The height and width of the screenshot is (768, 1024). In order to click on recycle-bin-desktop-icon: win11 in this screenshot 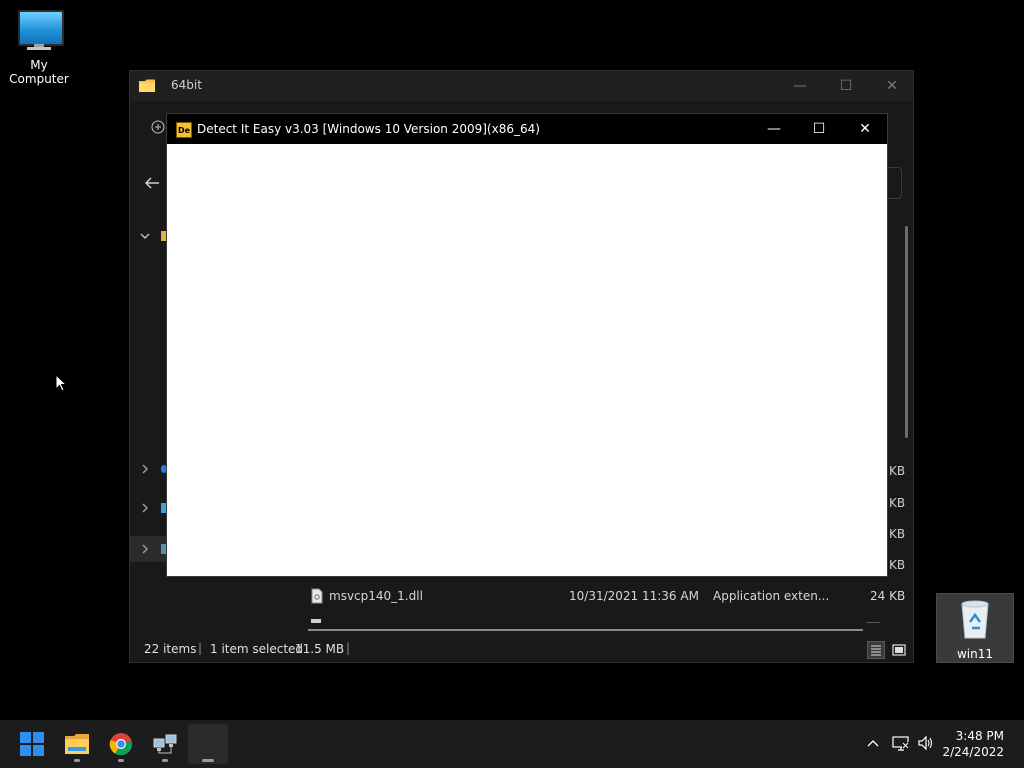, I will do `click(975, 628)`.